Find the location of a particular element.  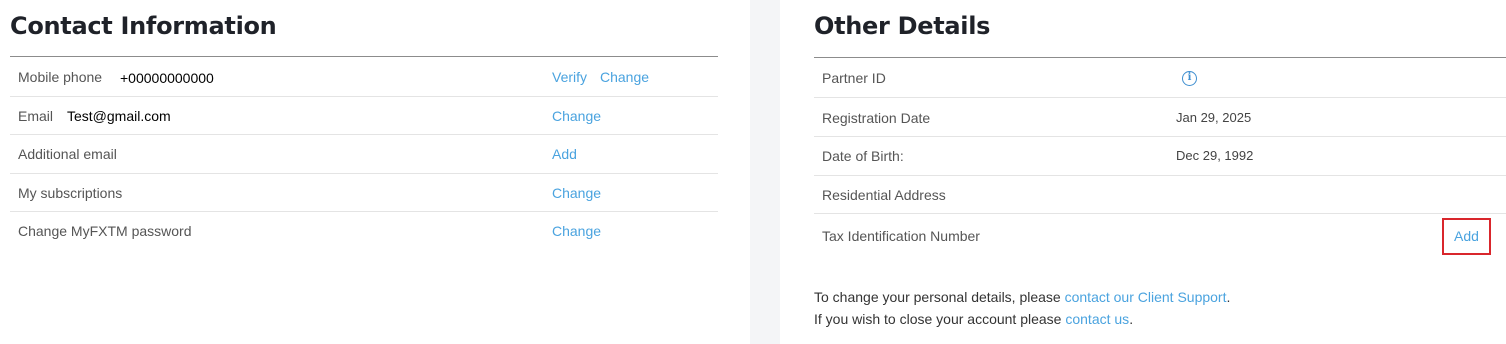

footer-line2-suffix: . is located at coordinates (1131, 319).